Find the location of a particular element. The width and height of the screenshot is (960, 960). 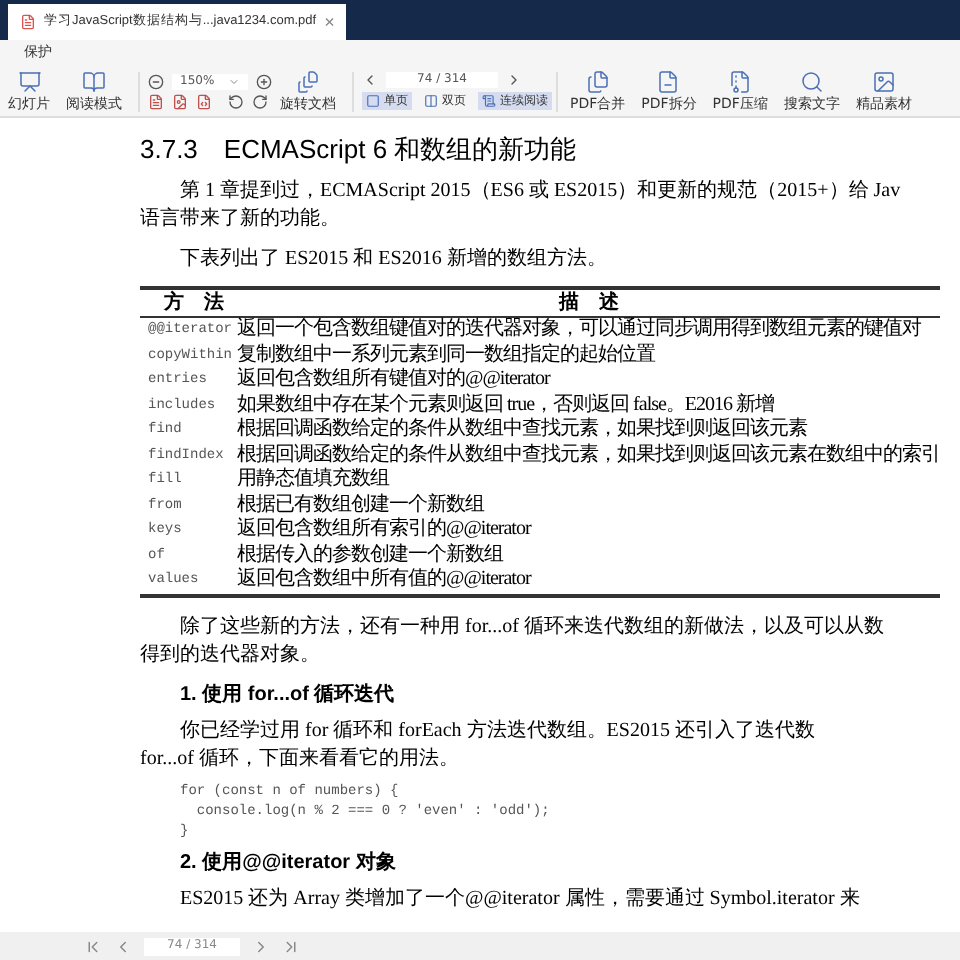

caret-icon is located at coordinates (234, 81).